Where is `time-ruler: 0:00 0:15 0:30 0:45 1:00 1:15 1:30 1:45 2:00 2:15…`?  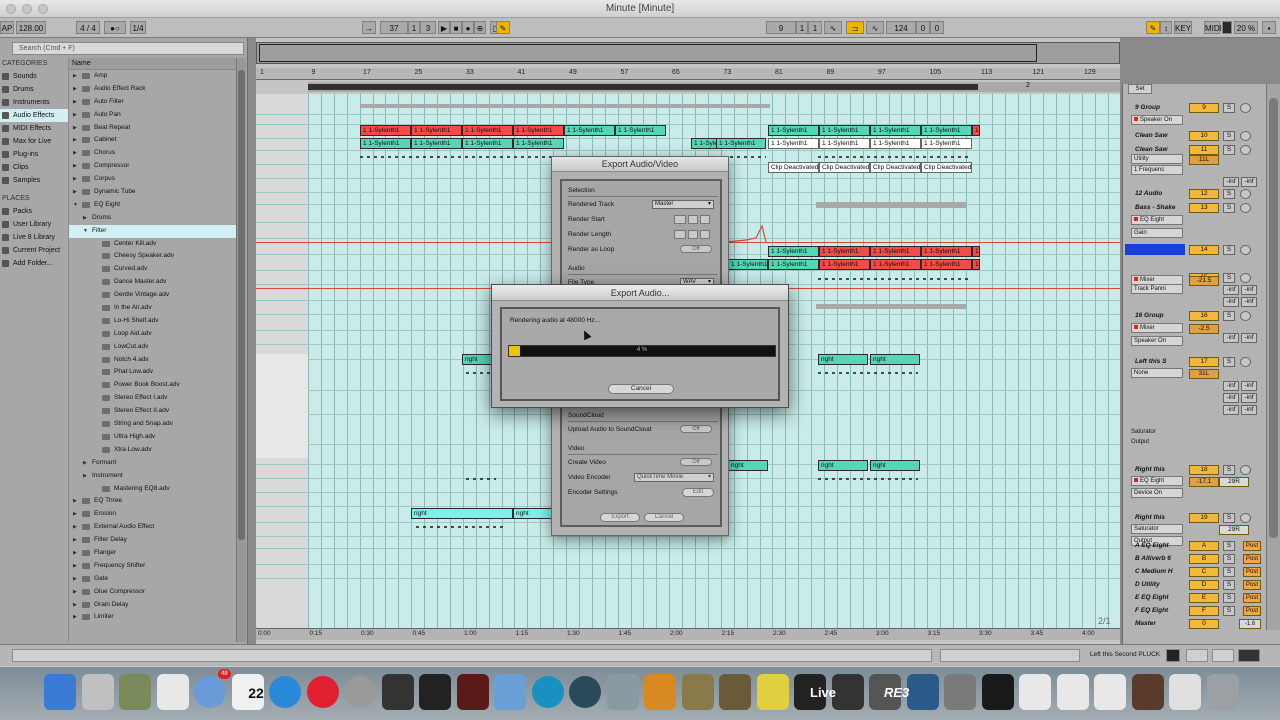
time-ruler: 0:00 0:15 0:30 0:45 1:00 1:15 1:30 1:45 2:00 2:15… is located at coordinates (688, 634).